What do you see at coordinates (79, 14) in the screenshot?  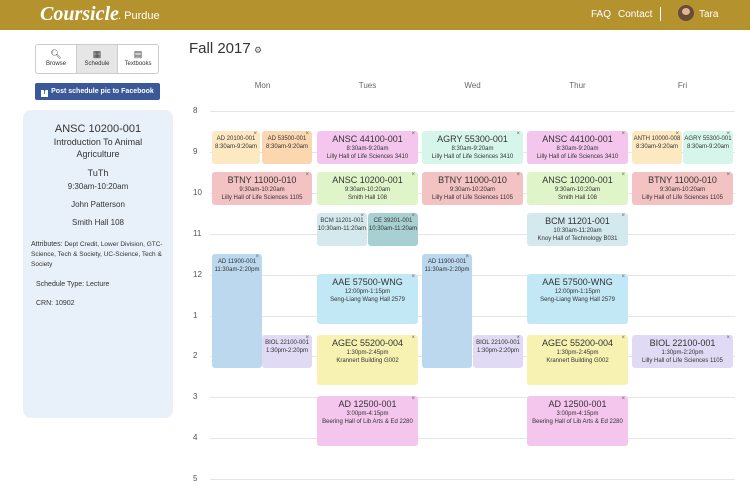 I see `coursicle-logo: Coursicle` at bounding box center [79, 14].